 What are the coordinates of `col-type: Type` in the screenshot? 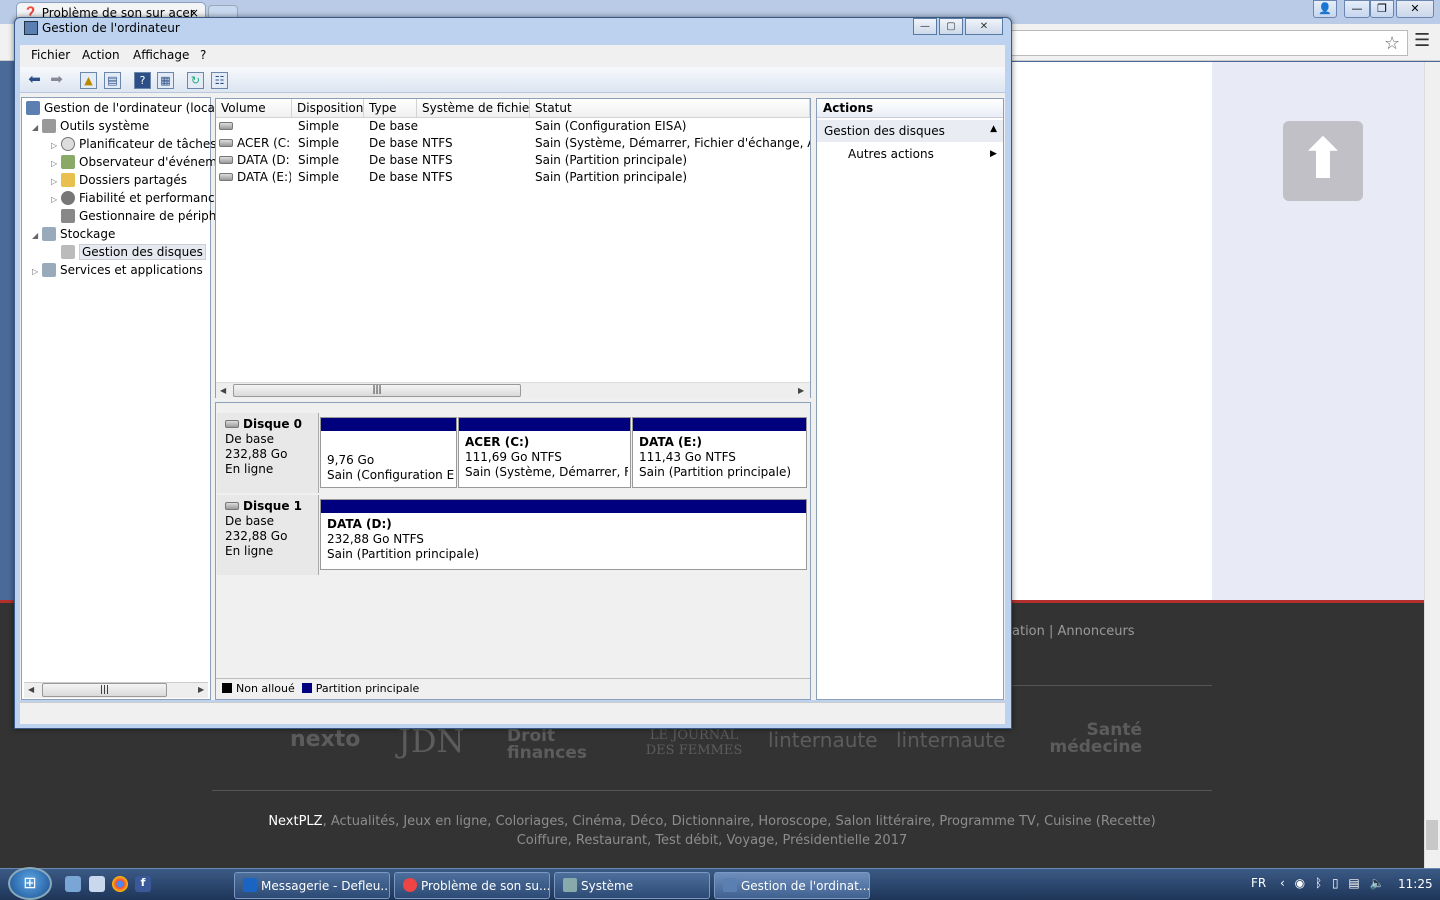 It's located at (390, 108).